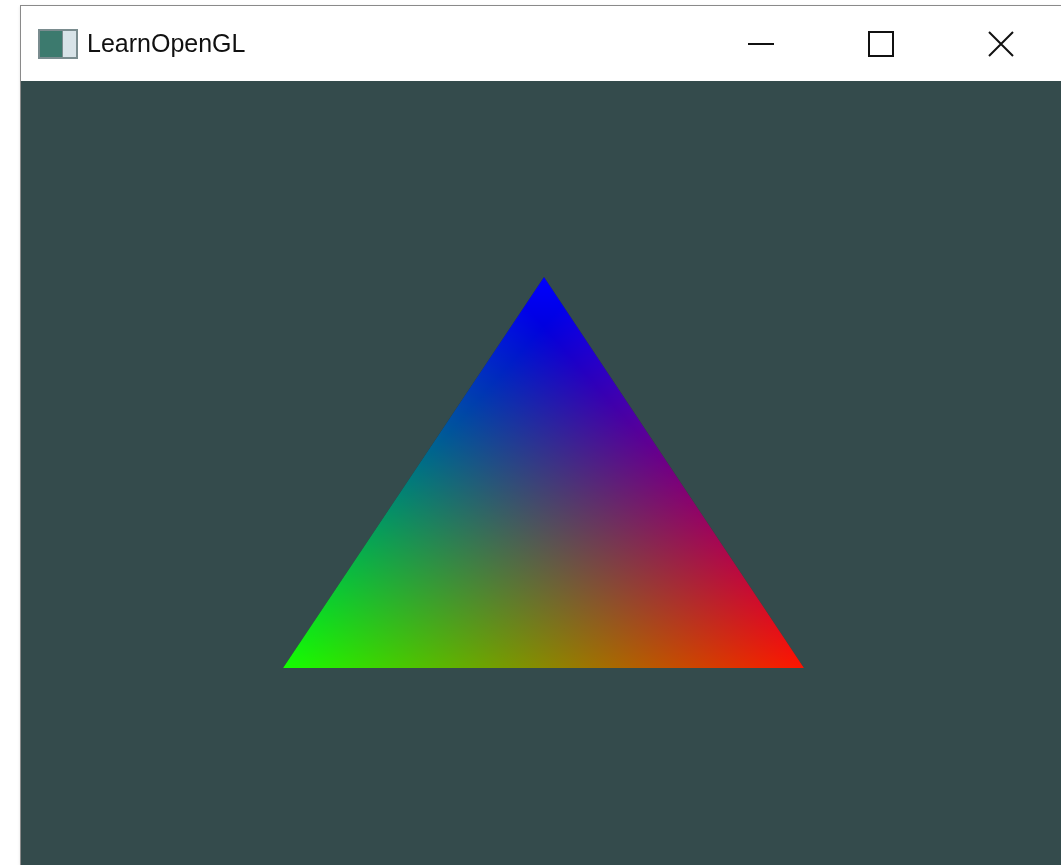 The image size is (1061, 865). Describe the element at coordinates (166, 43) in the screenshot. I see `window-title: LearnOpenGL` at that location.